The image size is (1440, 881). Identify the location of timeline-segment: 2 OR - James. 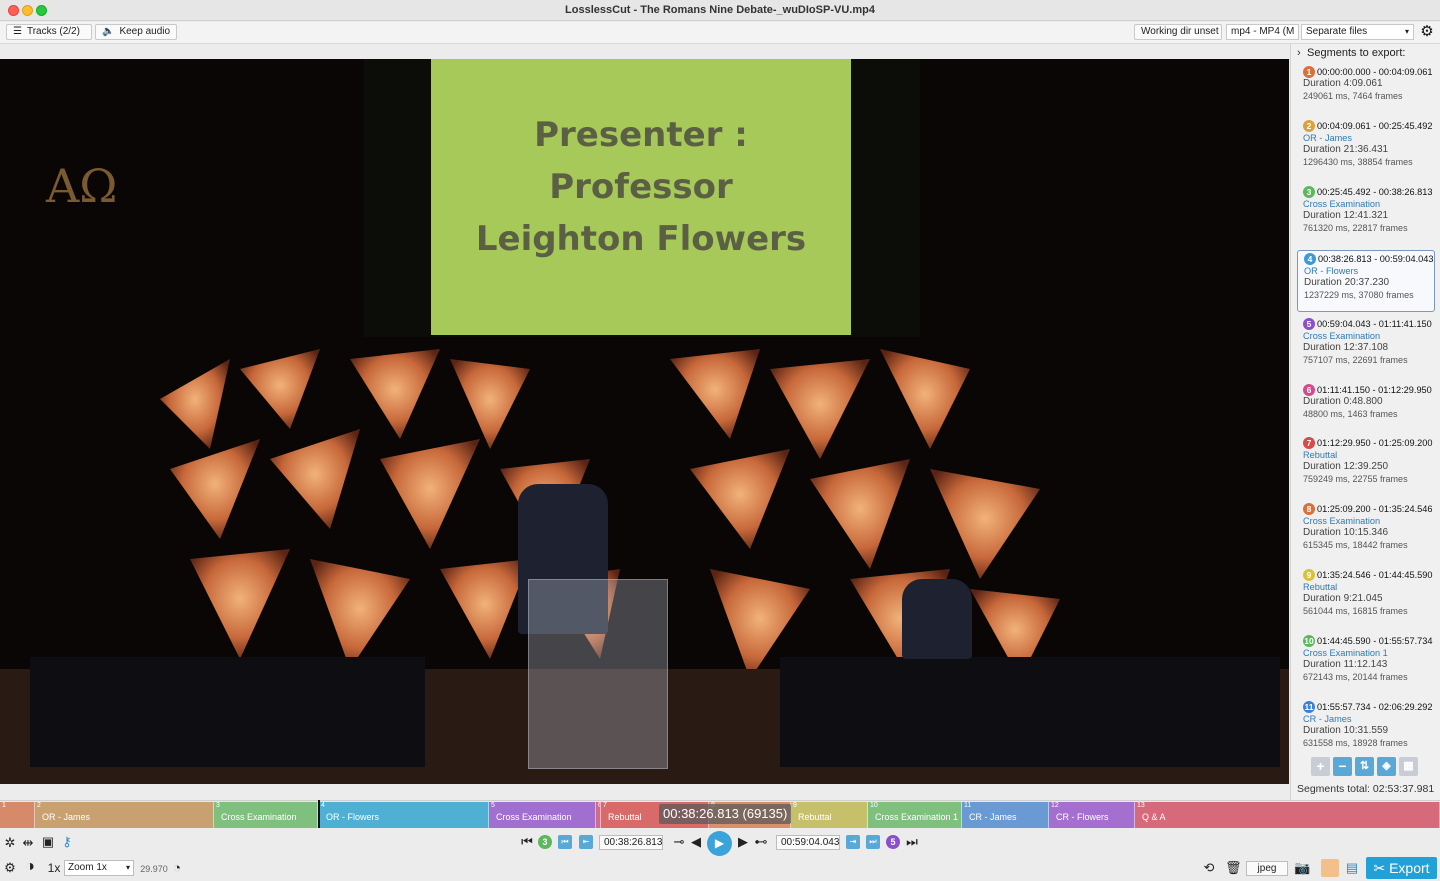
(124, 815).